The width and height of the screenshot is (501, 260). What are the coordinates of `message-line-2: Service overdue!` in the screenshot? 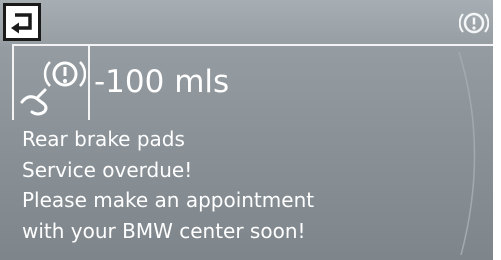 It's located at (107, 169).